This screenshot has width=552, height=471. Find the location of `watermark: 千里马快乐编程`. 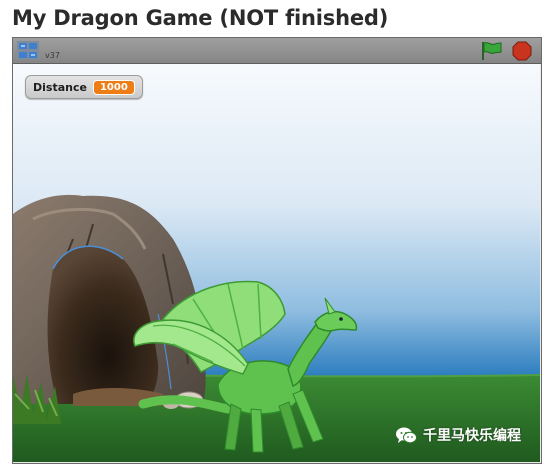

watermark: 千里马快乐编程 is located at coordinates (458, 435).